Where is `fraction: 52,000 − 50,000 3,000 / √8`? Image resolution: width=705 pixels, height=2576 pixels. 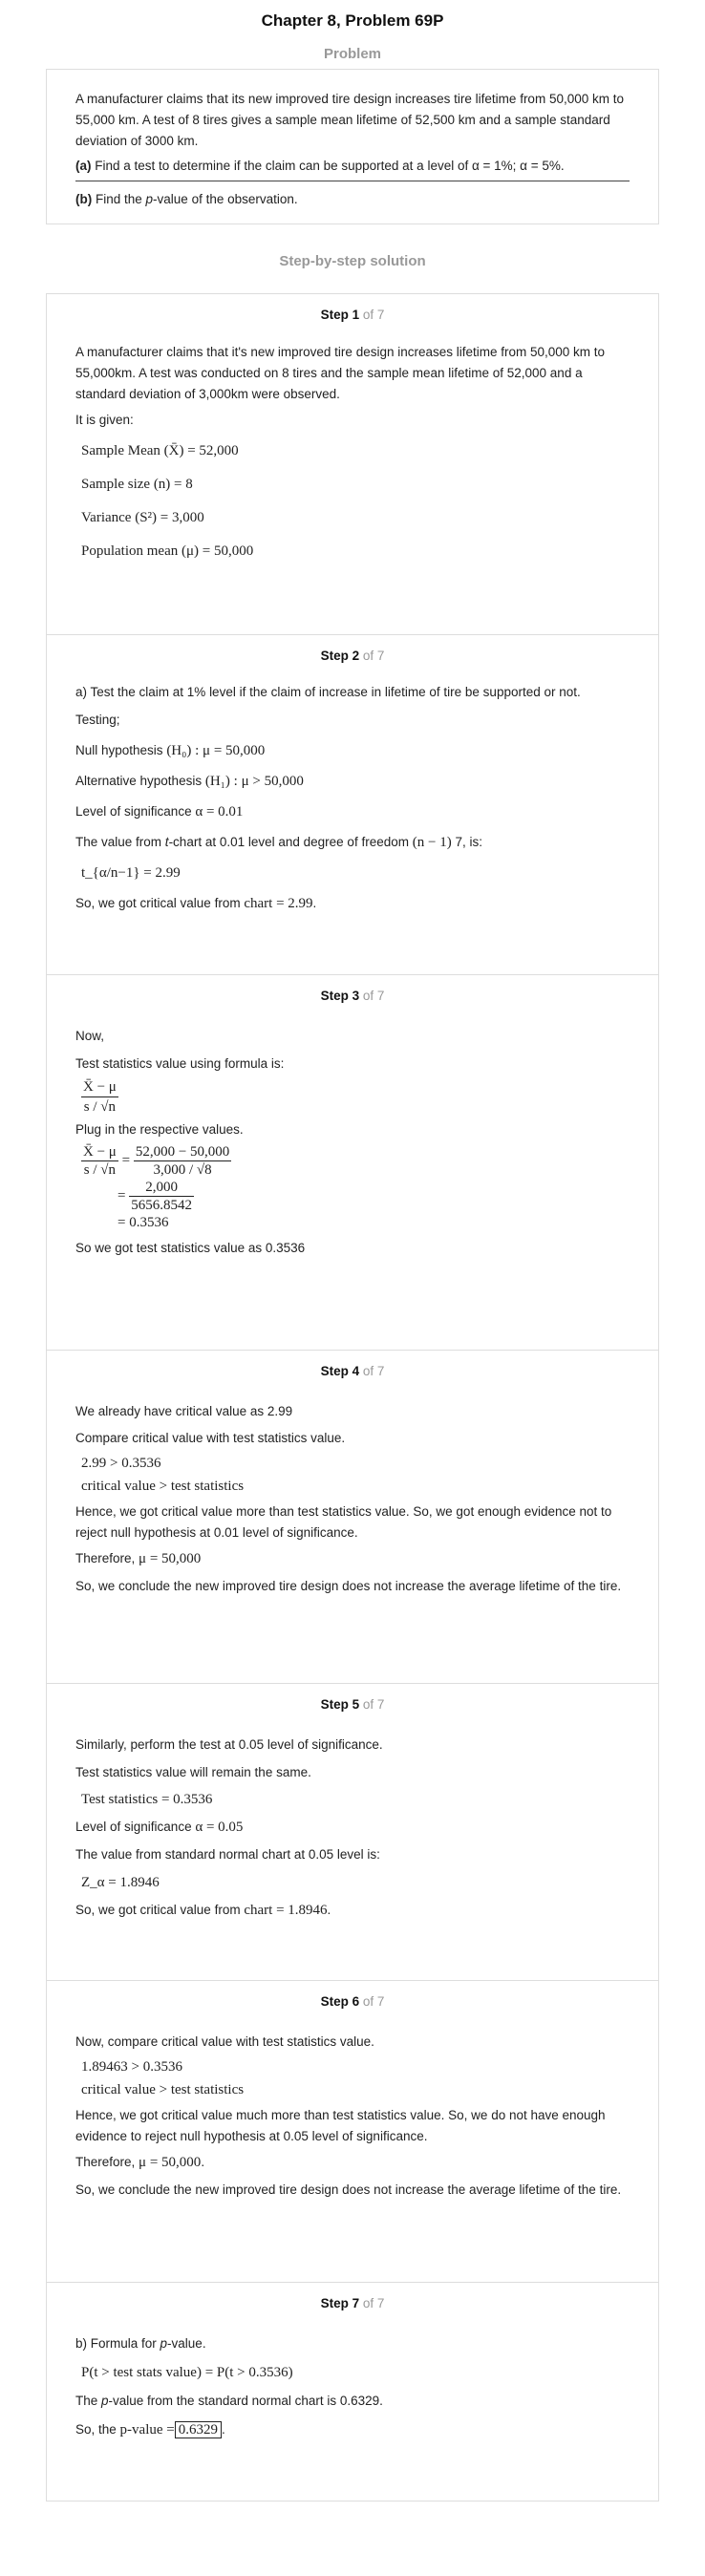
fraction: 52,000 − 50,000 3,000 / √8 is located at coordinates (182, 1161).